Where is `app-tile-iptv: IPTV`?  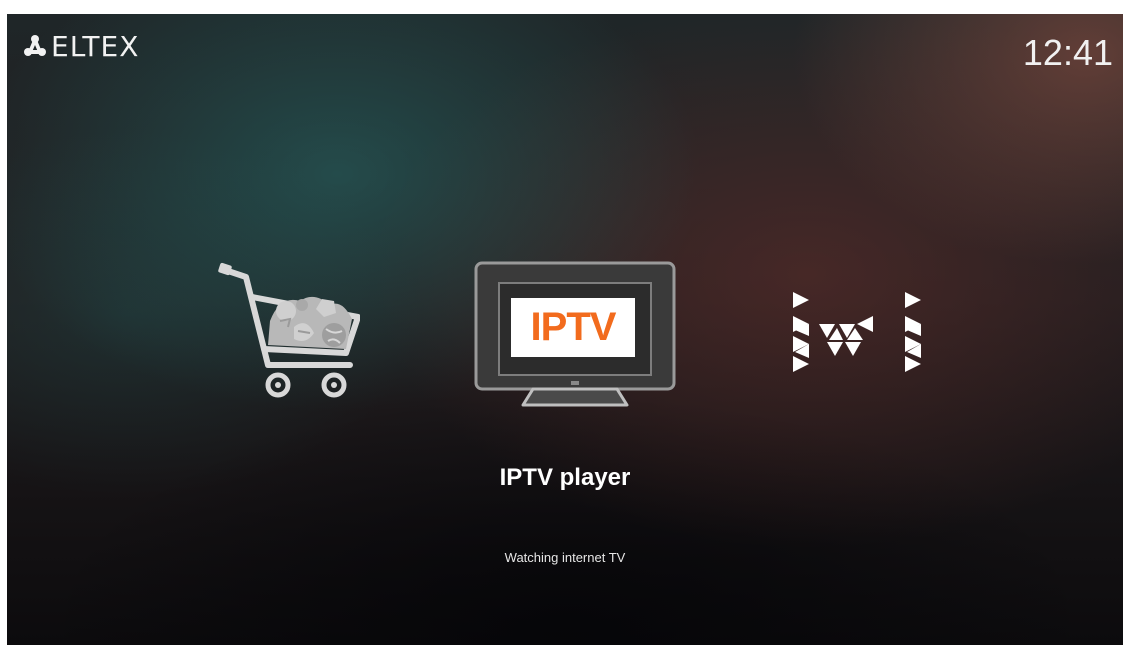 app-tile-iptv: IPTV is located at coordinates (575, 336).